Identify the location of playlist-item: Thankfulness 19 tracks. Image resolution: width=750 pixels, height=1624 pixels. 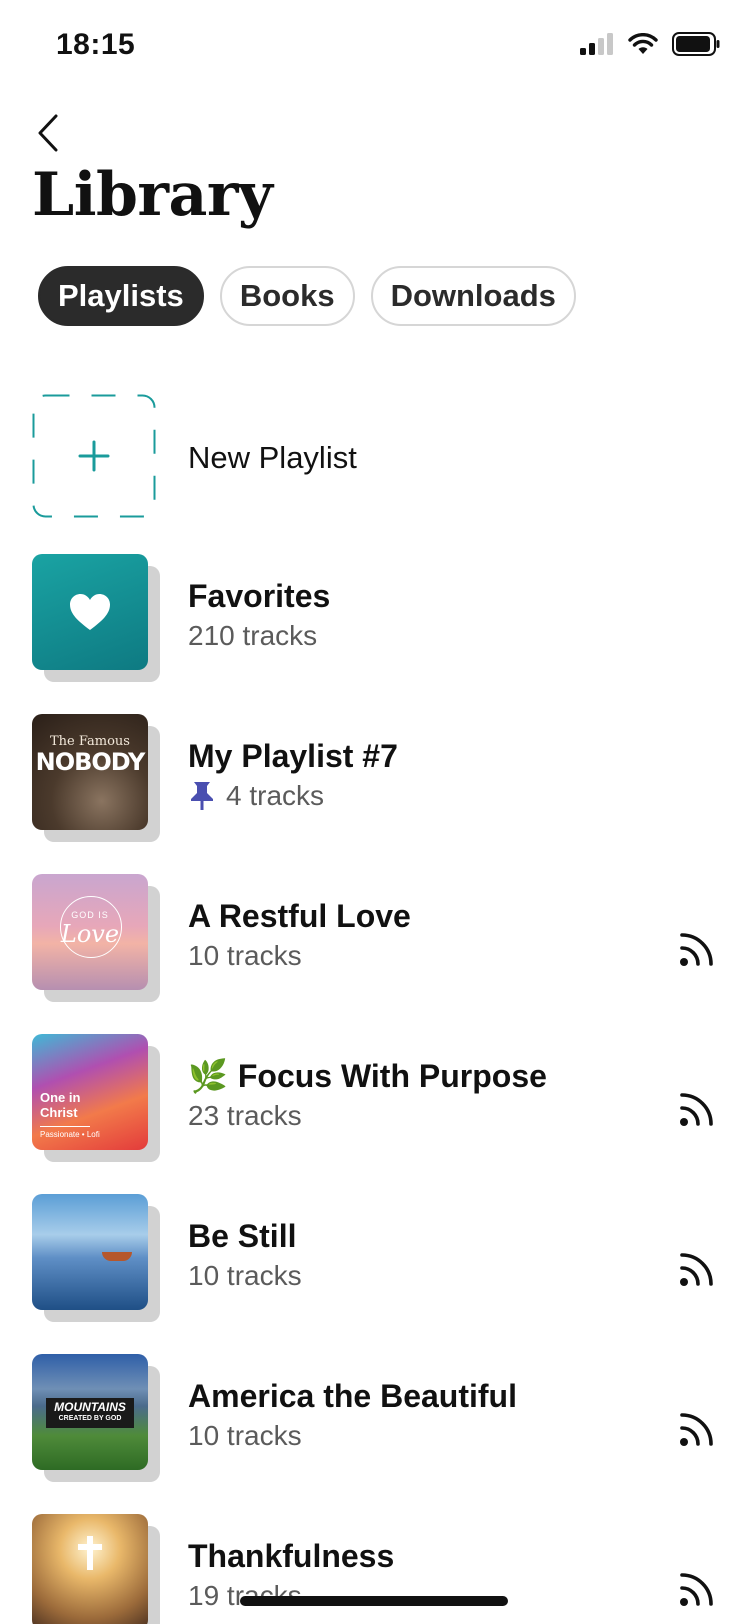
(377, 1569).